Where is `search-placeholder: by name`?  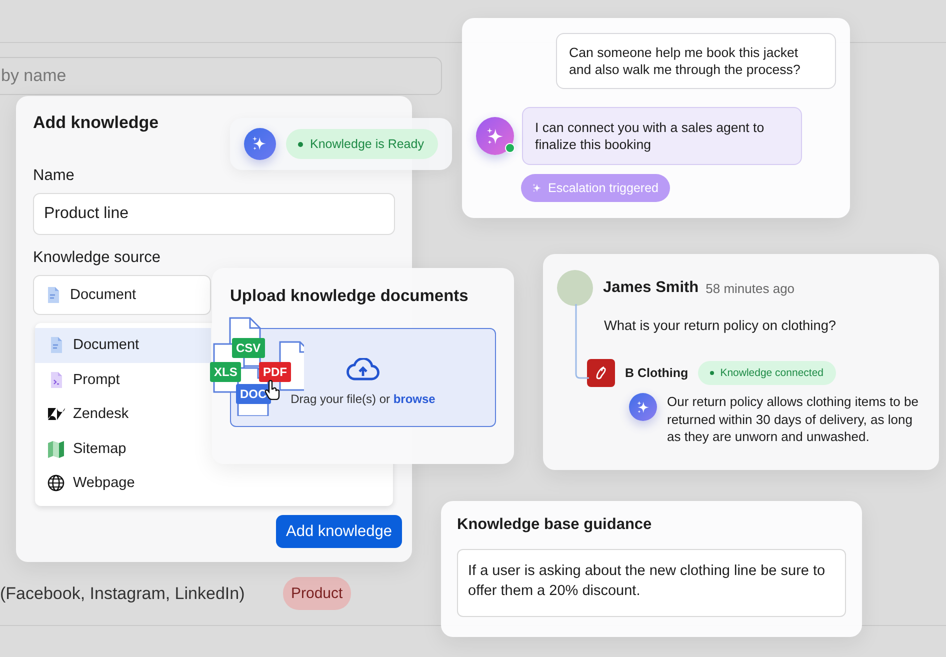
search-placeholder: by name is located at coordinates (33, 76).